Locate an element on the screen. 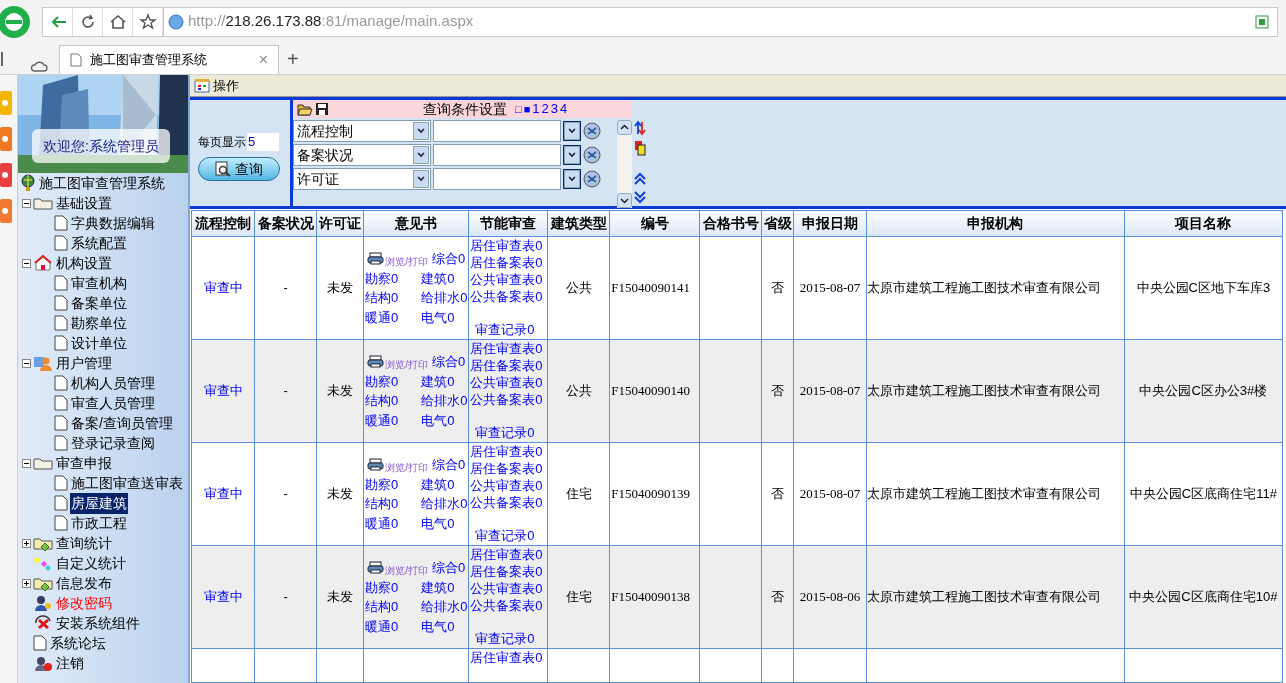 This screenshot has height=683, width=1286. column-header: 建筑类型 is located at coordinates (578, 223).